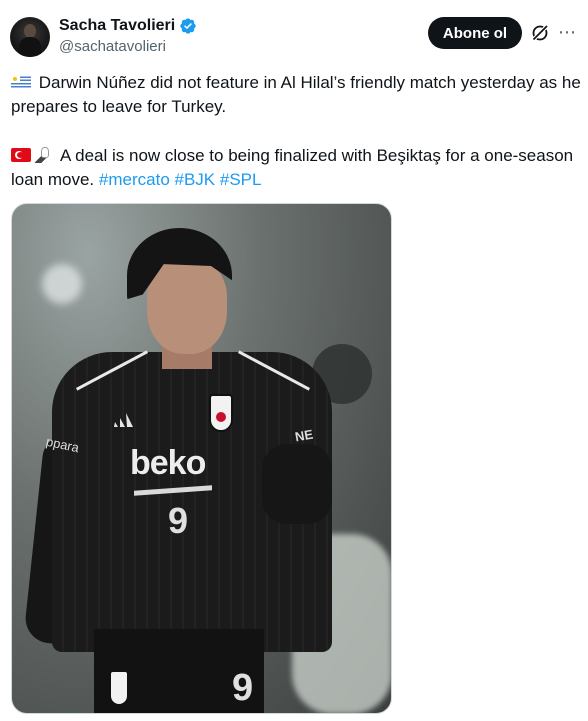 This screenshot has height=721, width=588. Describe the element at coordinates (44, 155) in the screenshot. I see `eagle-icon` at that location.